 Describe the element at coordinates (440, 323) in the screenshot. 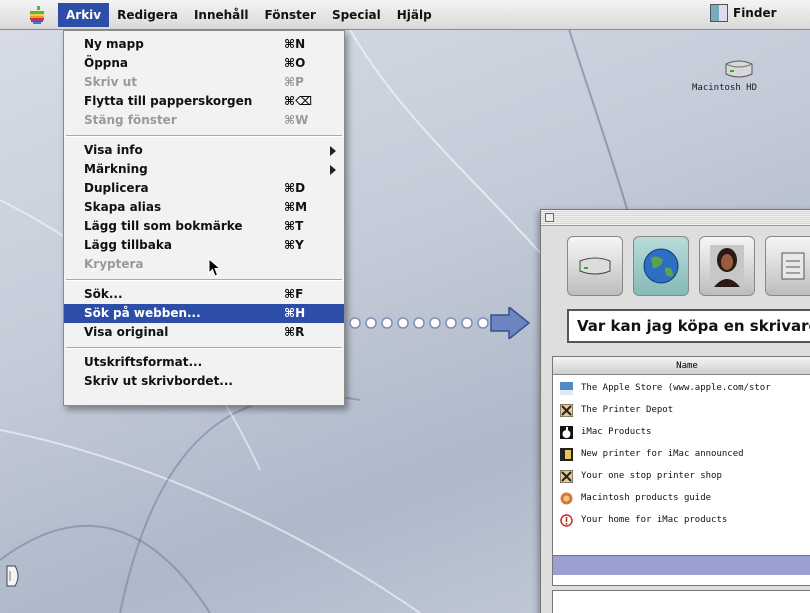

I see `dotted-arrow-icon` at that location.